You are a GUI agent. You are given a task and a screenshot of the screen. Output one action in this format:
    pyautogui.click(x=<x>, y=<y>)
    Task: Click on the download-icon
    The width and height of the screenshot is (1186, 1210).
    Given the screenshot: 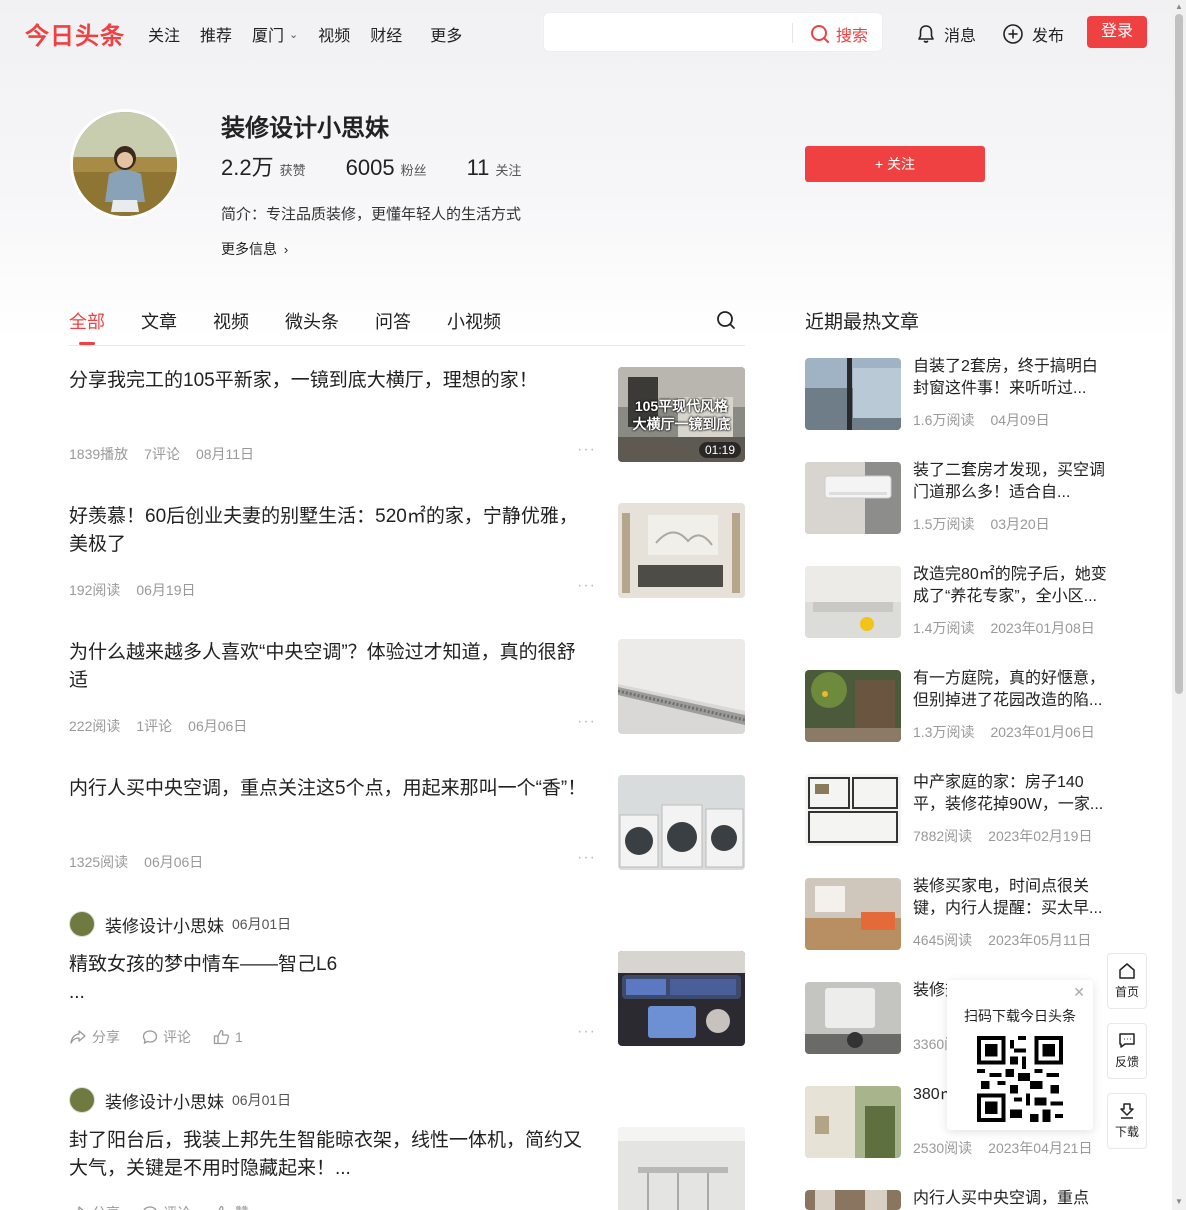 What is the action you would take?
    pyautogui.click(x=1127, y=1111)
    